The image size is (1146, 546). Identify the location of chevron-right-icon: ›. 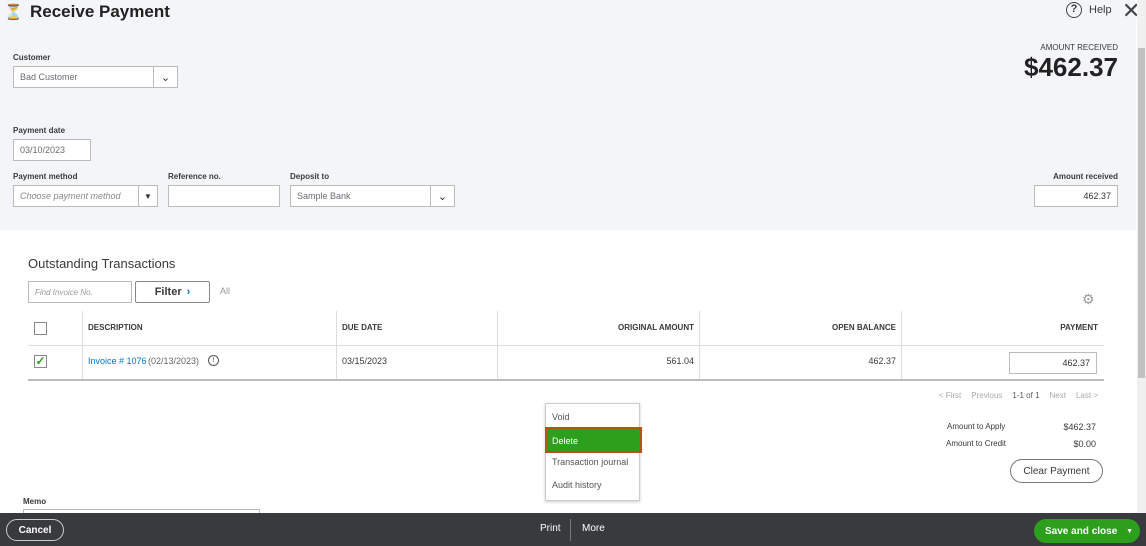
(188, 292).